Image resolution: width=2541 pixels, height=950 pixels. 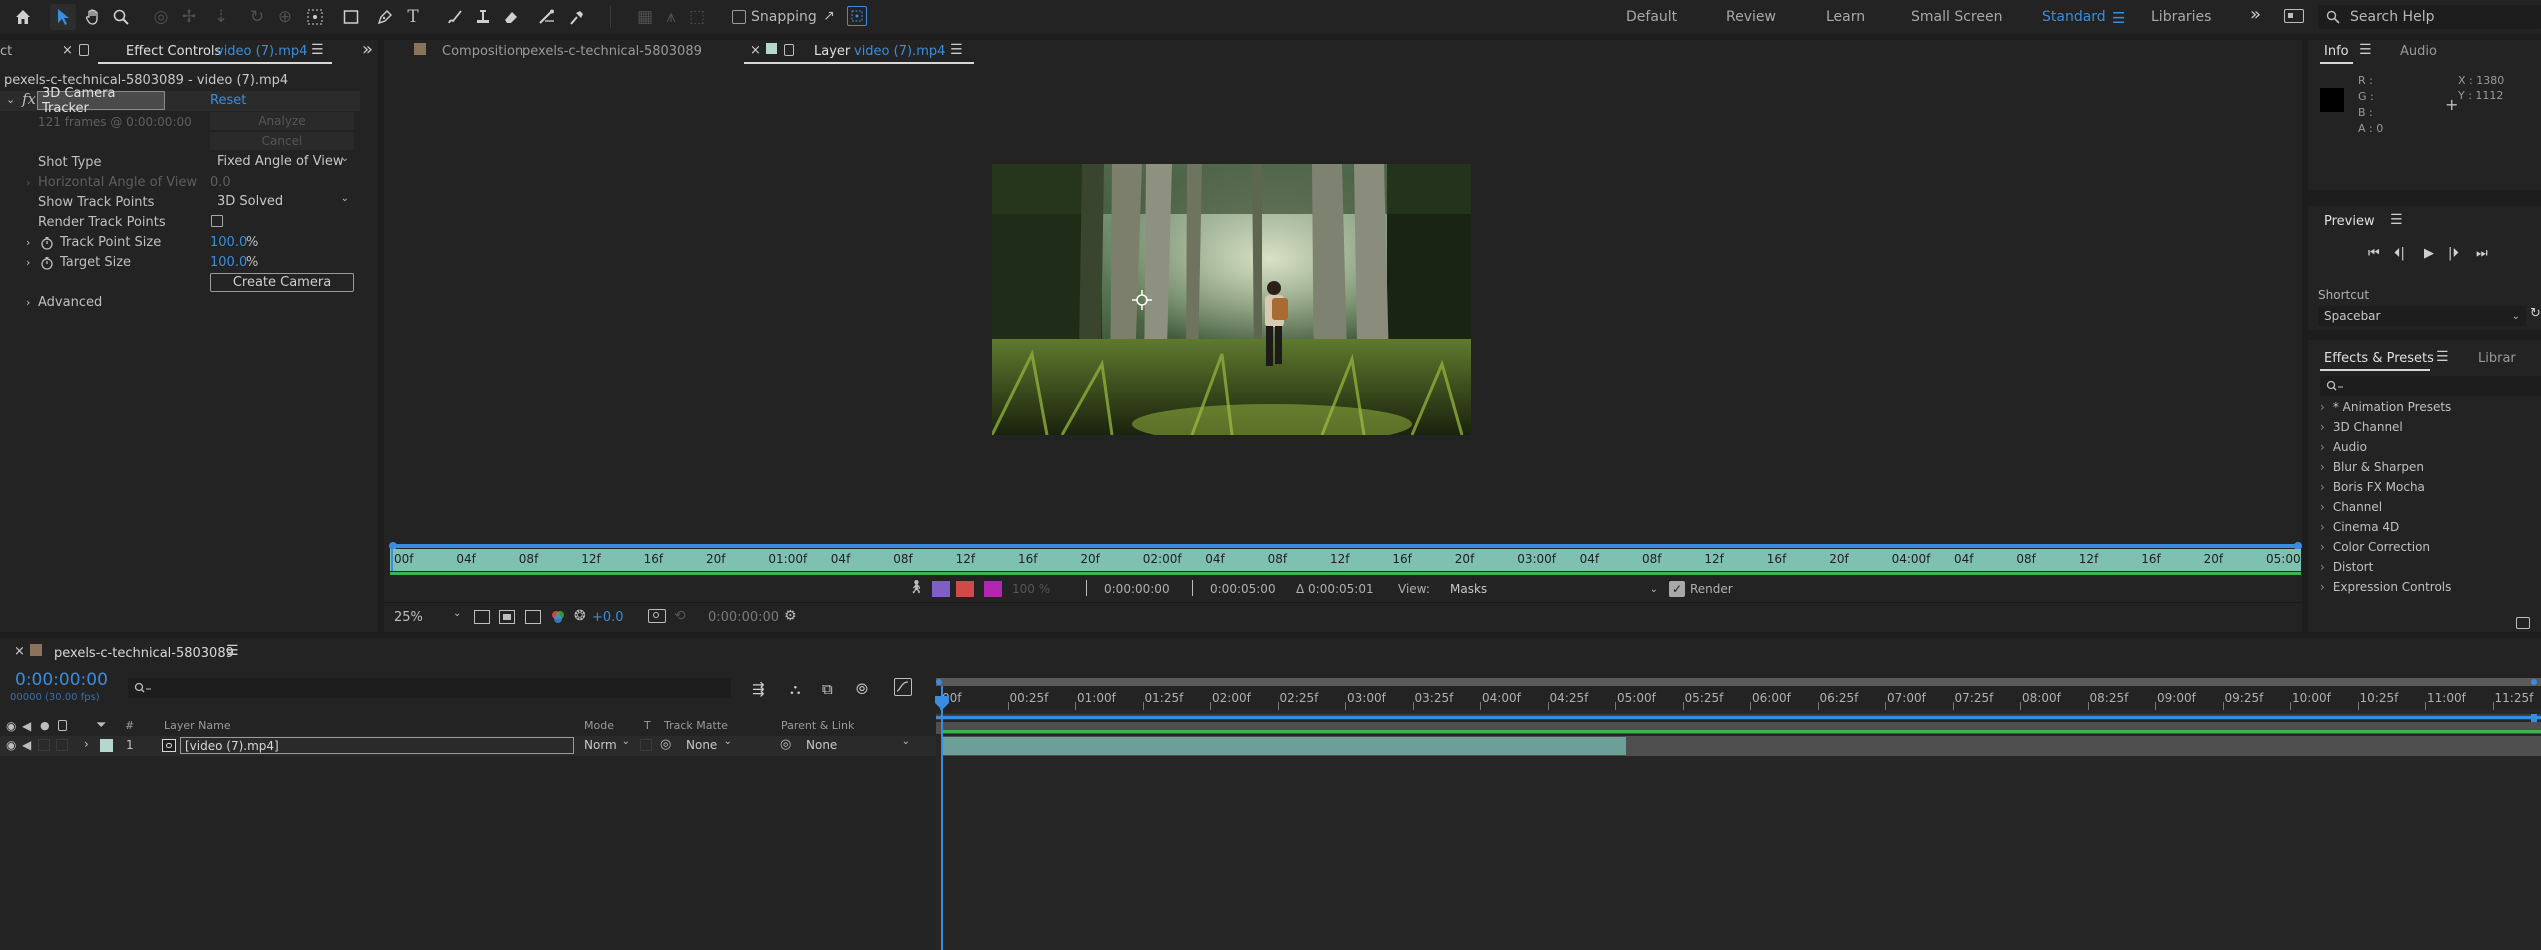 I want to click on search-help-box: Search Help, so click(x=2429, y=17).